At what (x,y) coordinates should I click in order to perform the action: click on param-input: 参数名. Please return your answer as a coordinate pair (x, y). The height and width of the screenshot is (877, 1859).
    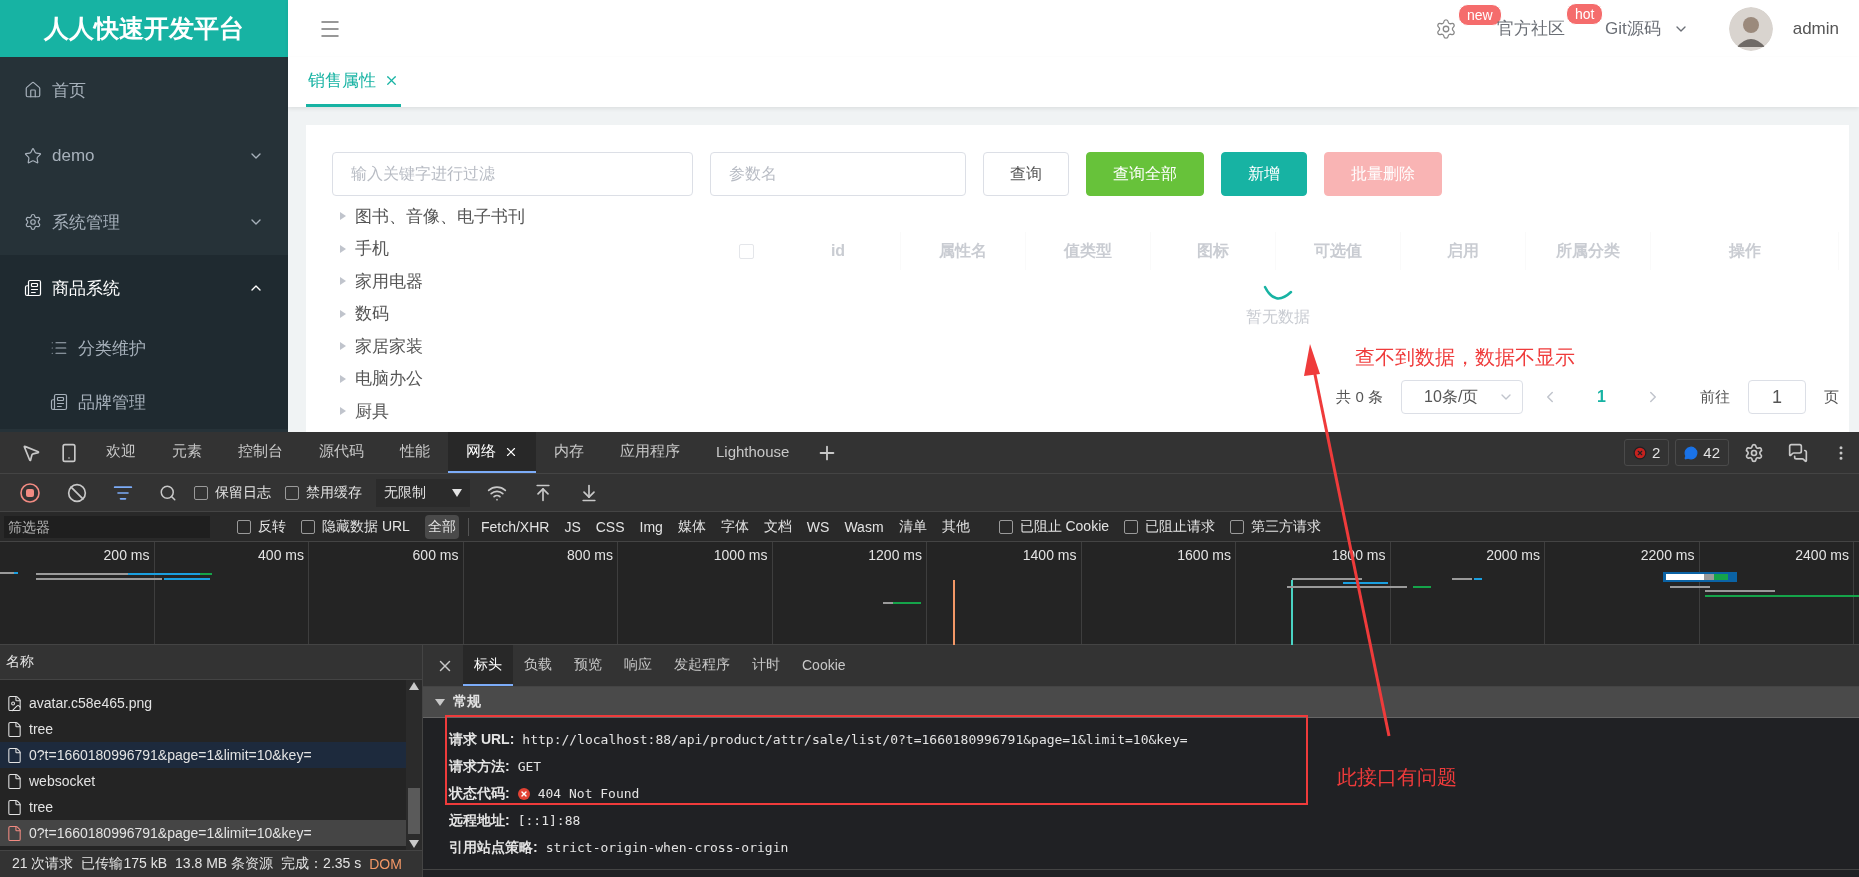
    Looking at the image, I should click on (838, 174).